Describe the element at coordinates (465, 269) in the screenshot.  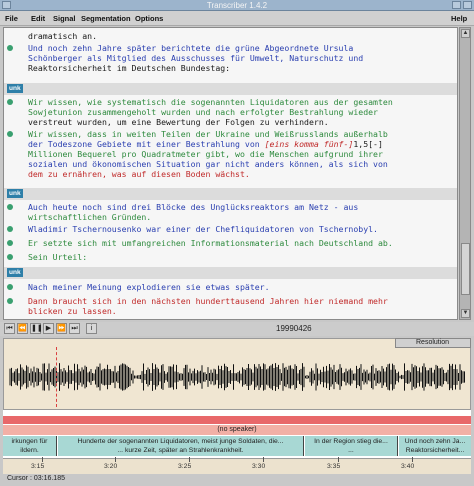
I see `scroll-thumb` at that location.